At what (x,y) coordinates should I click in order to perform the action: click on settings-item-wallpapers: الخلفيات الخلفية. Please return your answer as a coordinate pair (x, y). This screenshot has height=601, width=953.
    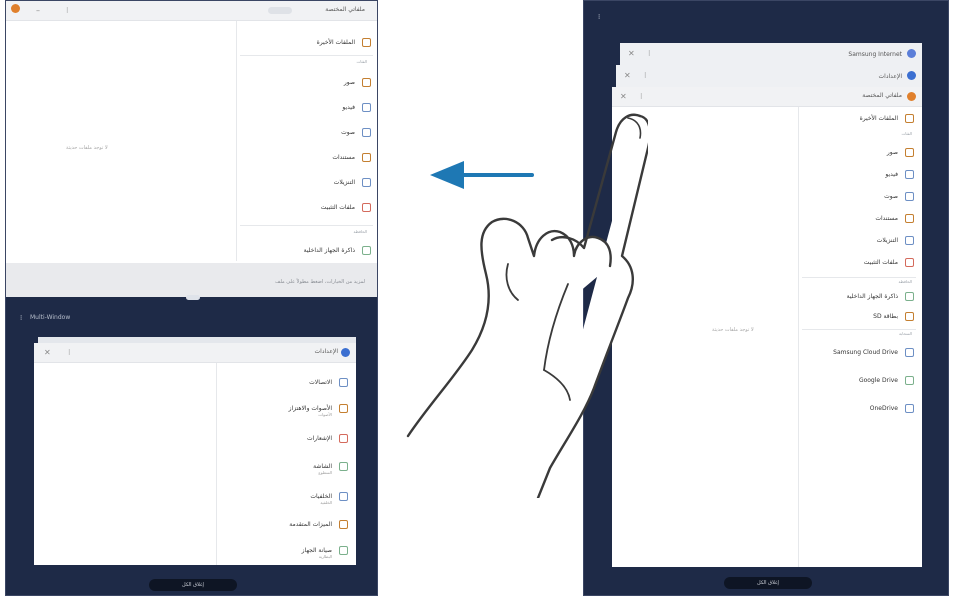
    Looking at the image, I should click on (287, 500).